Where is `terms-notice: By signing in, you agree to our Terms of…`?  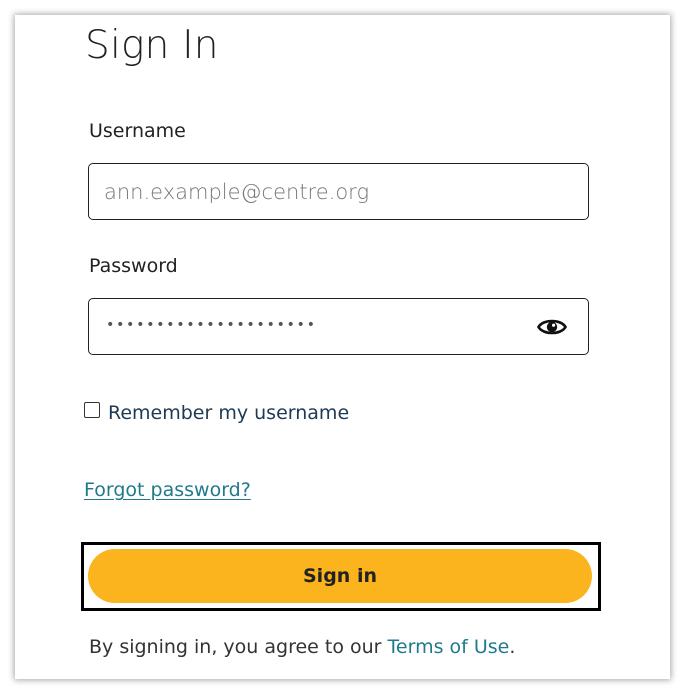
terms-notice: By signing in, you agree to our Terms of… is located at coordinates (302, 647).